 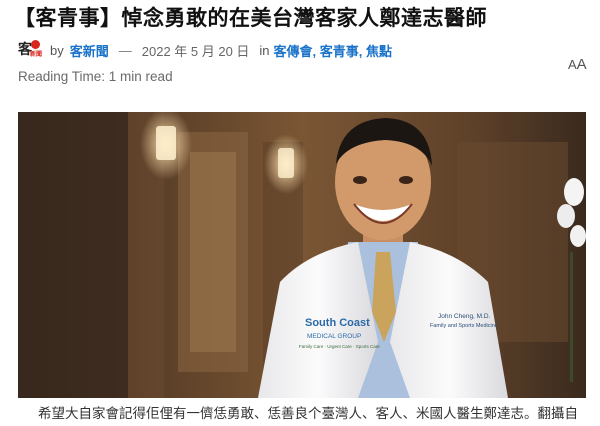 I want to click on logo-dot-icon, so click(x=35, y=44).